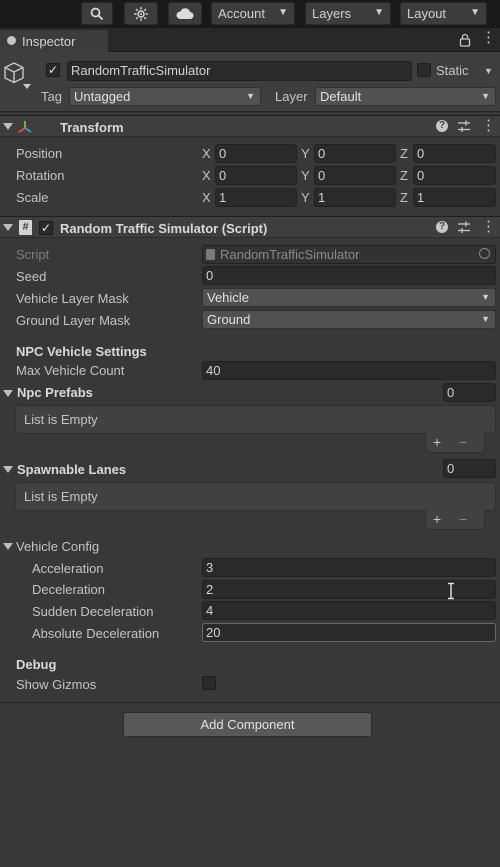  I want to click on spawnable-lanes-list: List is Empty, so click(255, 496).